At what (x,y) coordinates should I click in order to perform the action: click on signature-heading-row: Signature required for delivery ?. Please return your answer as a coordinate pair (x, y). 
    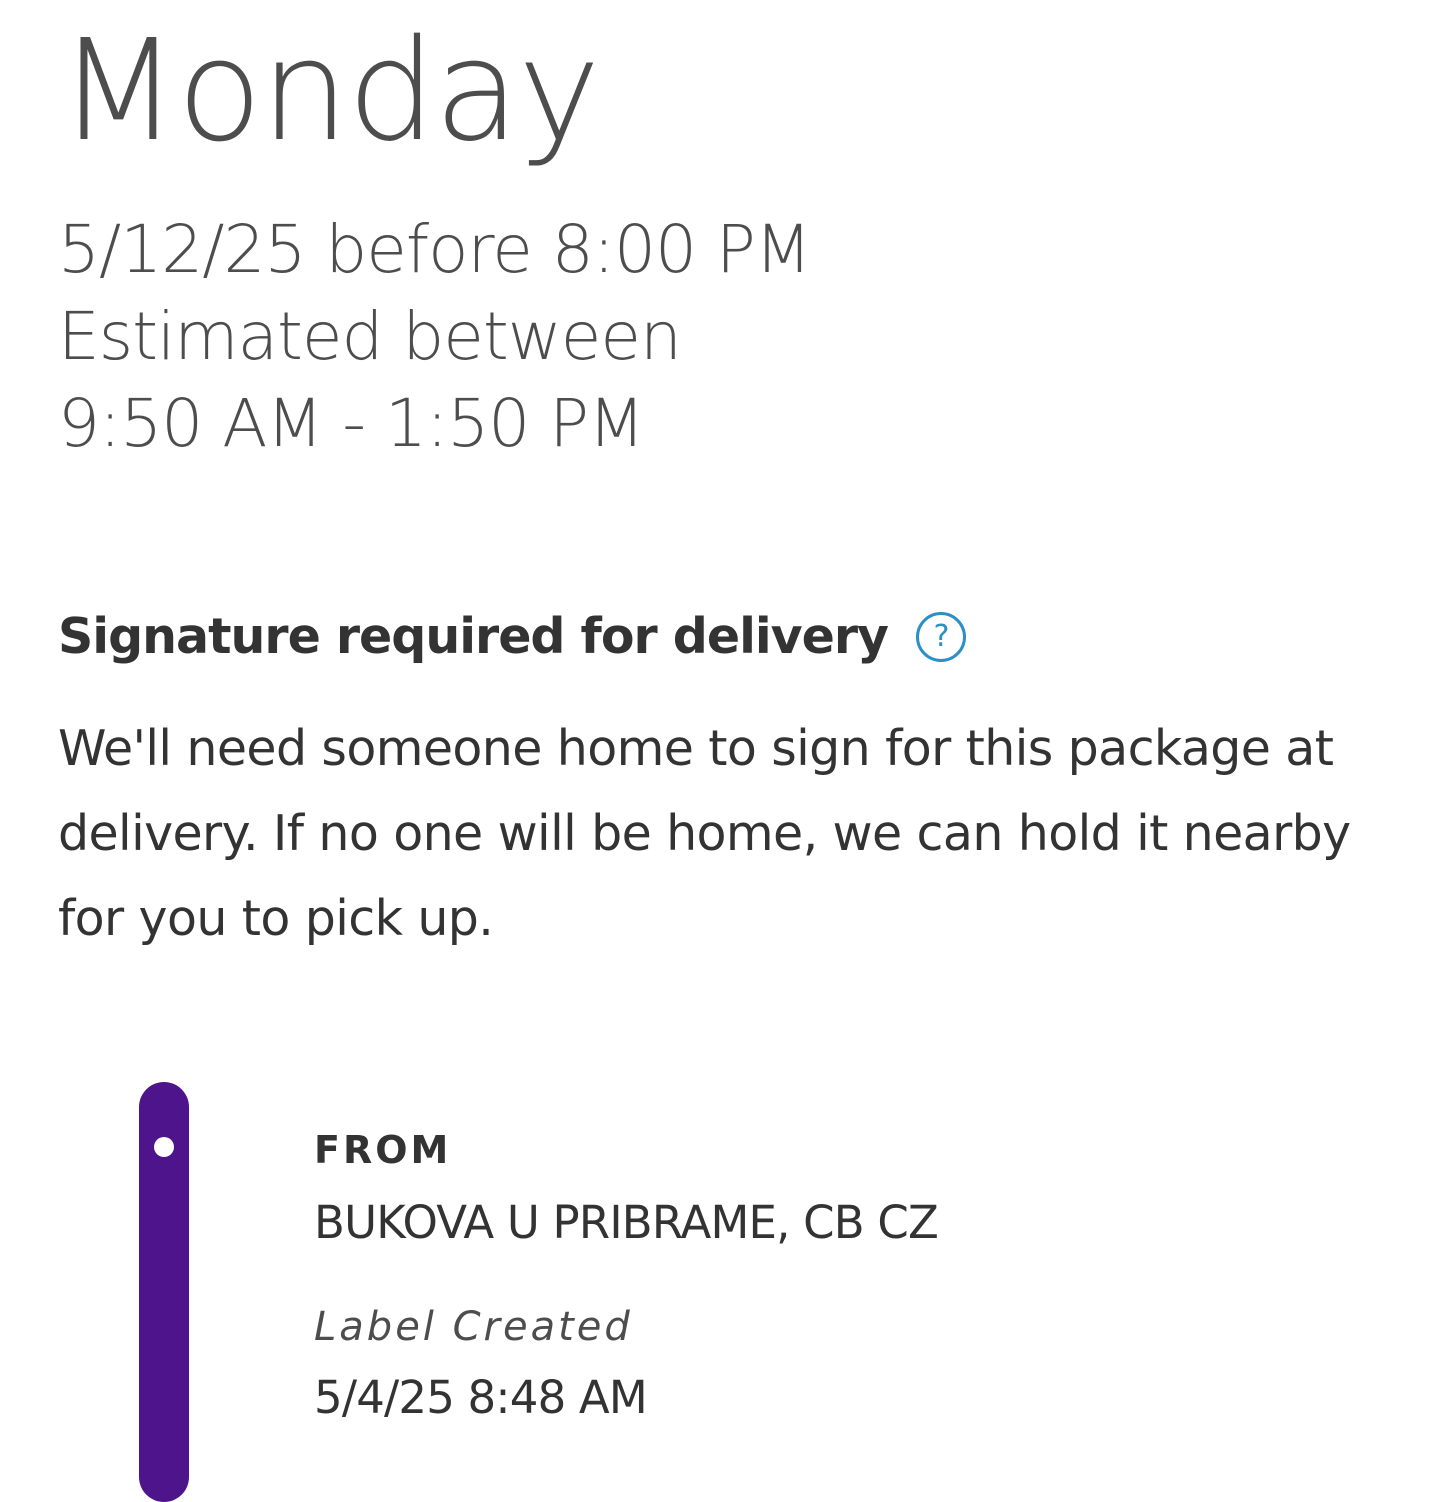
    Looking at the image, I should click on (512, 636).